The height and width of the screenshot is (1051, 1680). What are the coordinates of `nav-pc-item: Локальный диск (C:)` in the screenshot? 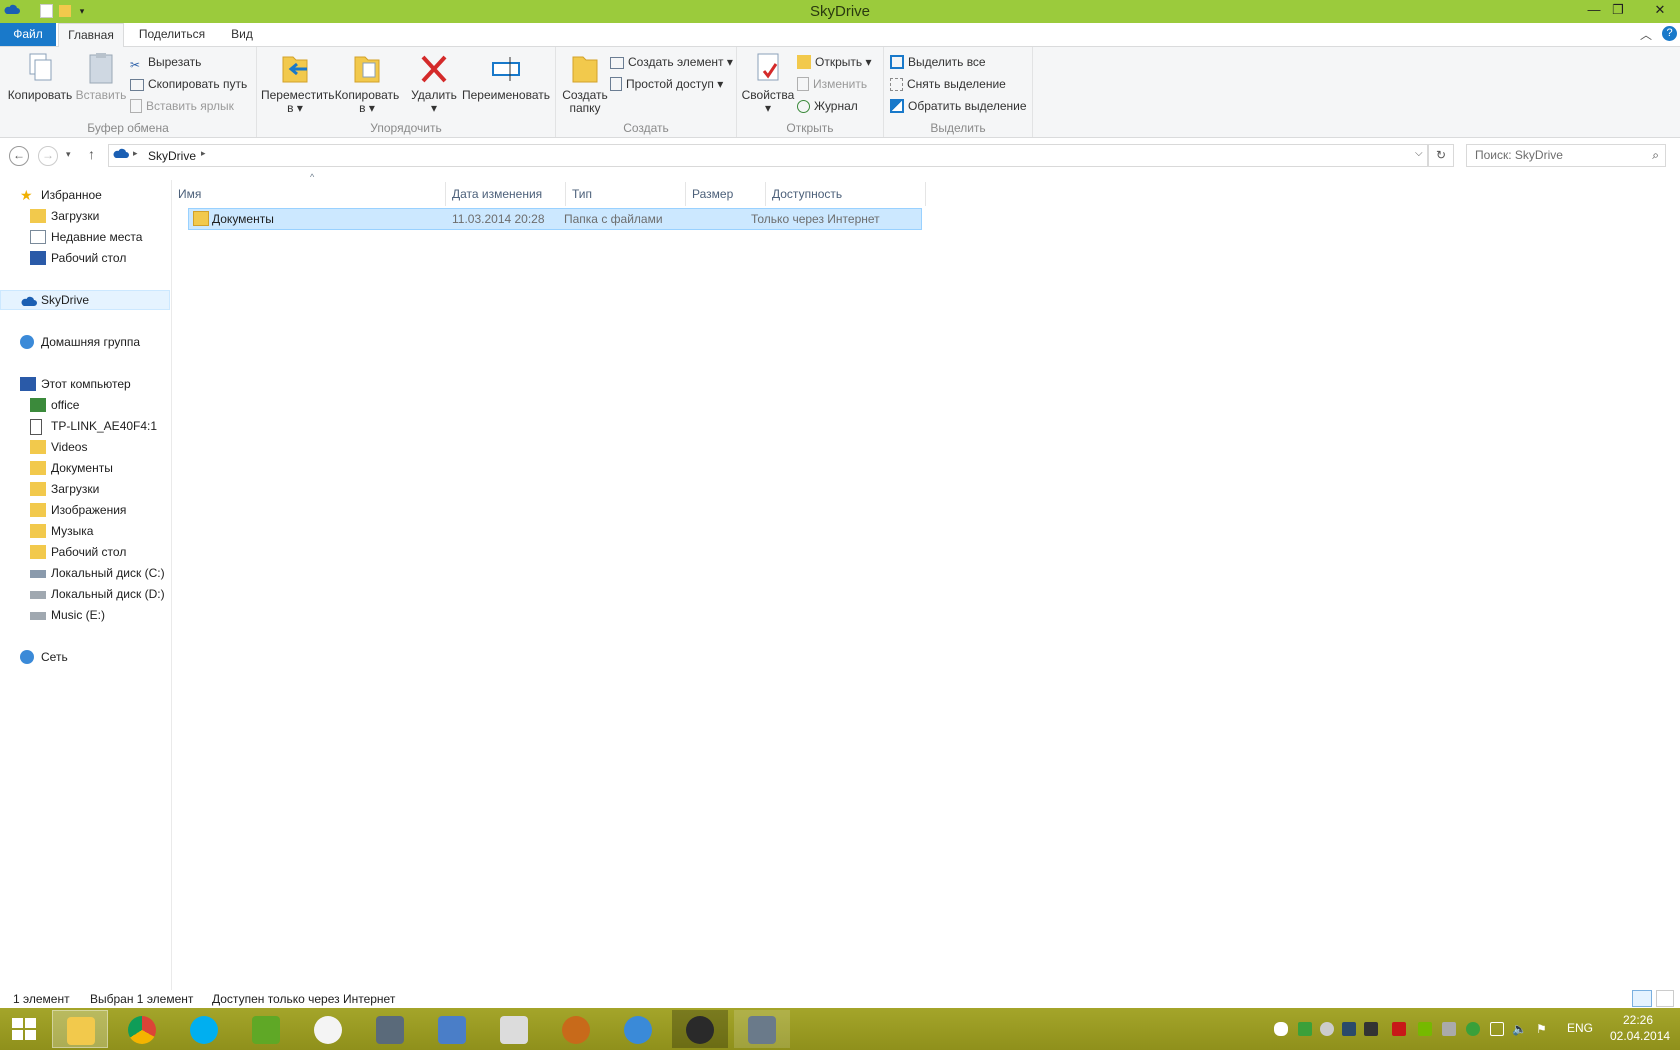 It's located at (85, 573).